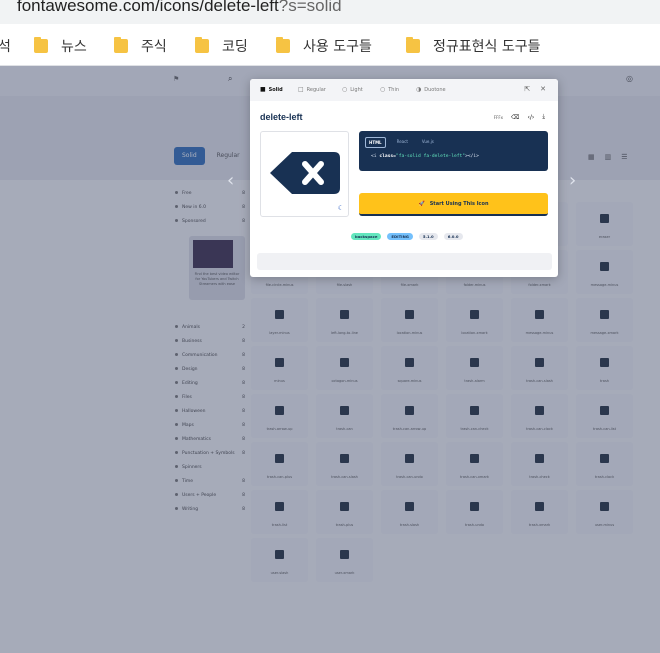 Image resolution: width=660 pixels, height=653 pixels. What do you see at coordinates (316, 89) in the screenshot?
I see `tab-label: Regular` at bounding box center [316, 89].